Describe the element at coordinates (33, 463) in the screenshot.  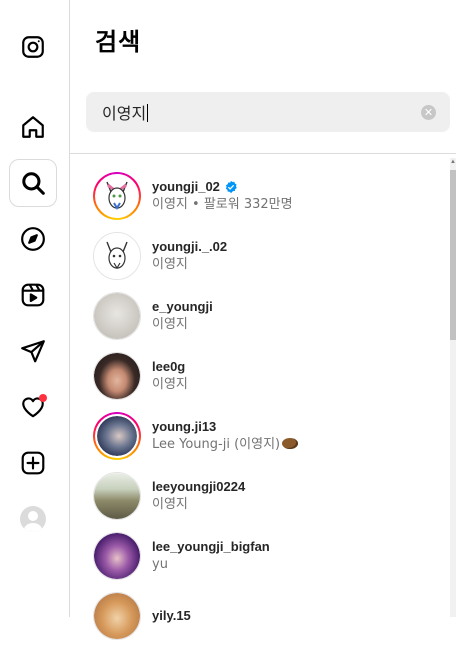
I see `create-icon` at that location.